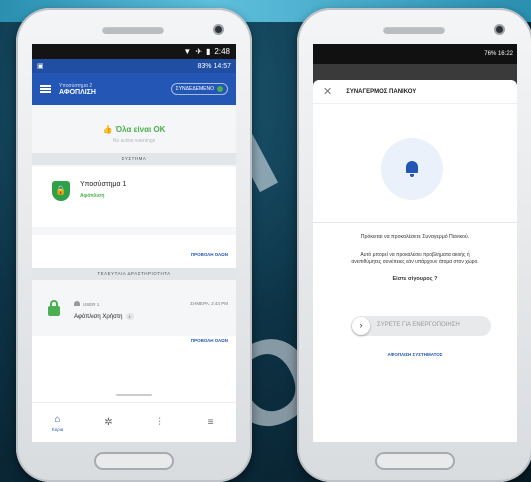 Image resolution: width=531 pixels, height=482 pixels. I want to click on app-status-bar: ▣ 83% 14:57, so click(134, 66).